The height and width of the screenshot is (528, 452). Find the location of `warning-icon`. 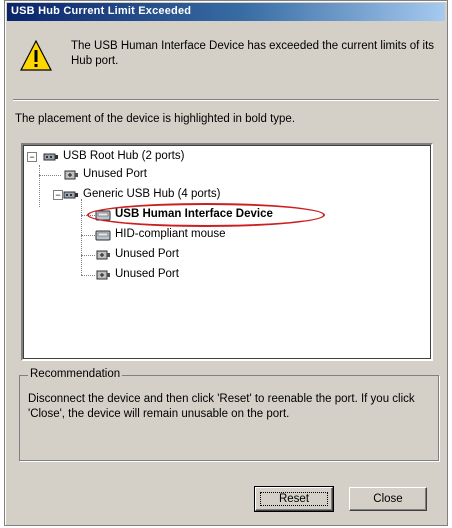

warning-icon is located at coordinates (36, 55).